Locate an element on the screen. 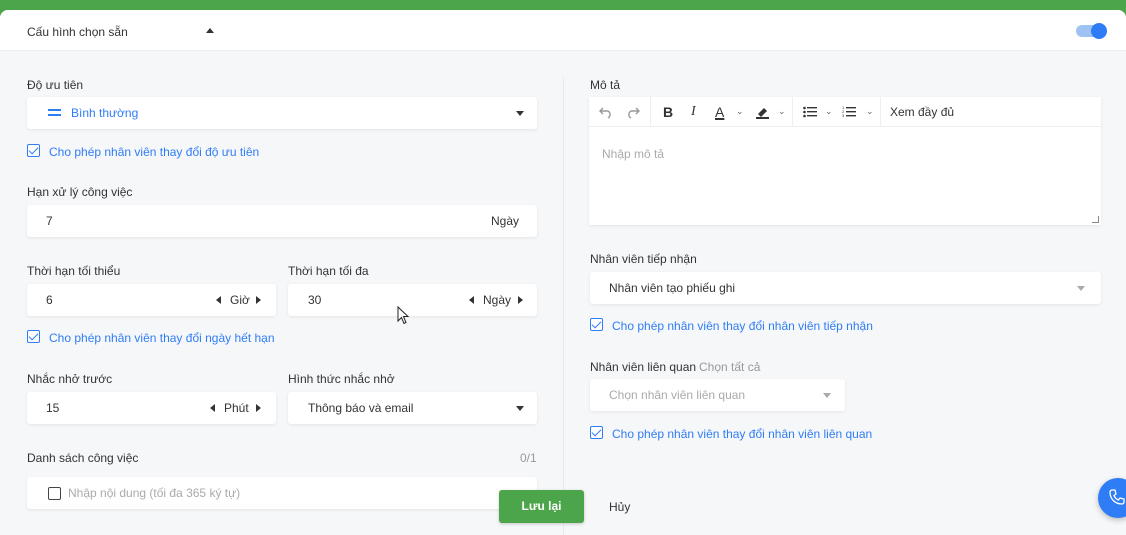 The height and width of the screenshot is (535, 1126). save-button: Lưu lại is located at coordinates (541, 506).